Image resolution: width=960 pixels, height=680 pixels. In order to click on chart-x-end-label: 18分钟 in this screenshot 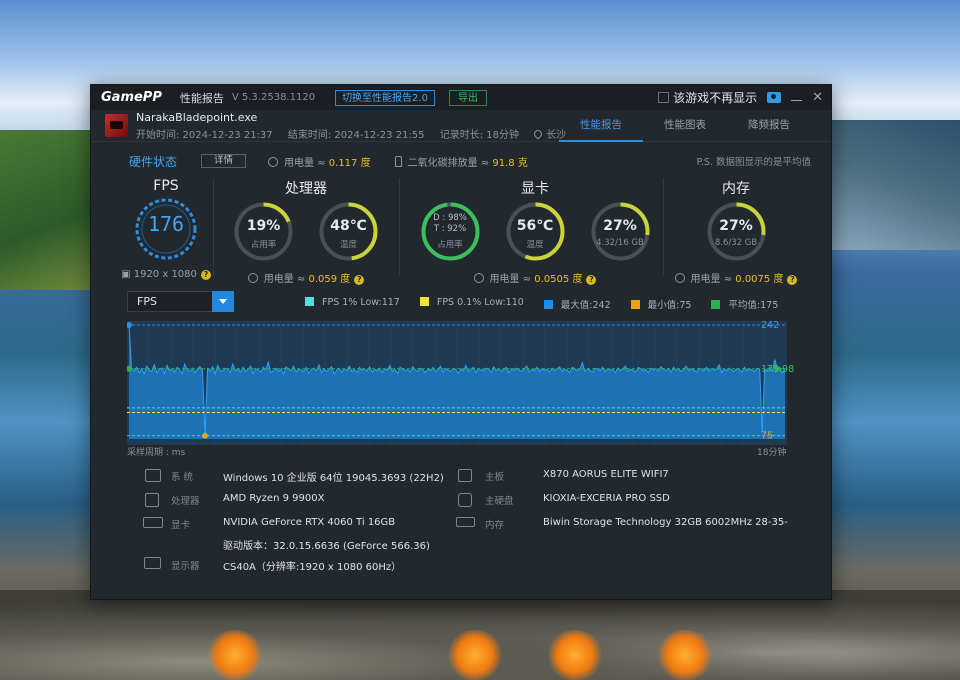, I will do `click(772, 453)`.